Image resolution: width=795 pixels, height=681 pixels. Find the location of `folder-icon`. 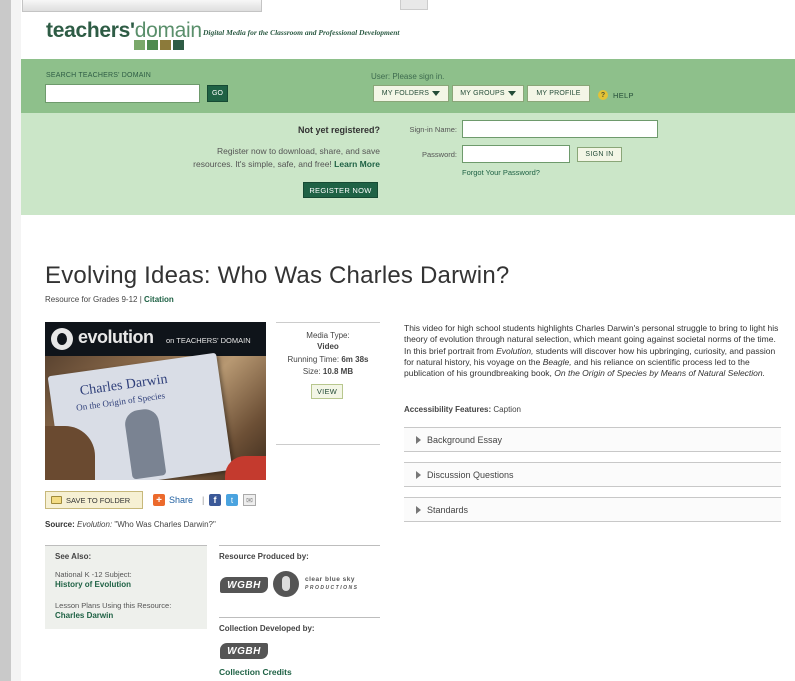

folder-icon is located at coordinates (56, 500).